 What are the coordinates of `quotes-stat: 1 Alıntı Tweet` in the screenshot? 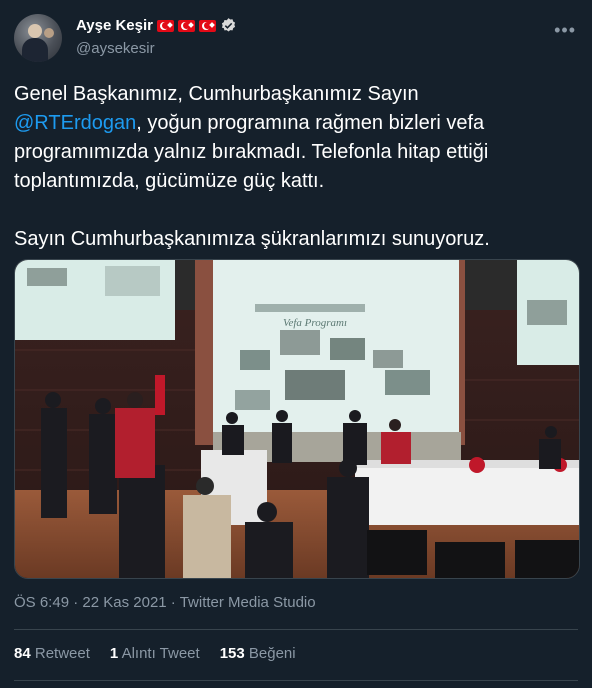 It's located at (155, 653).